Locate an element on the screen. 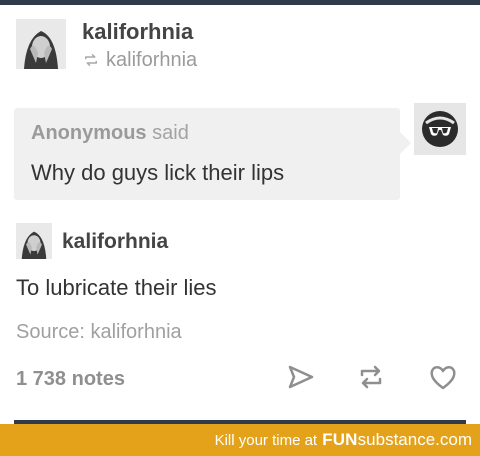 The height and width of the screenshot is (456, 480). anonymous-avatar is located at coordinates (440, 129).